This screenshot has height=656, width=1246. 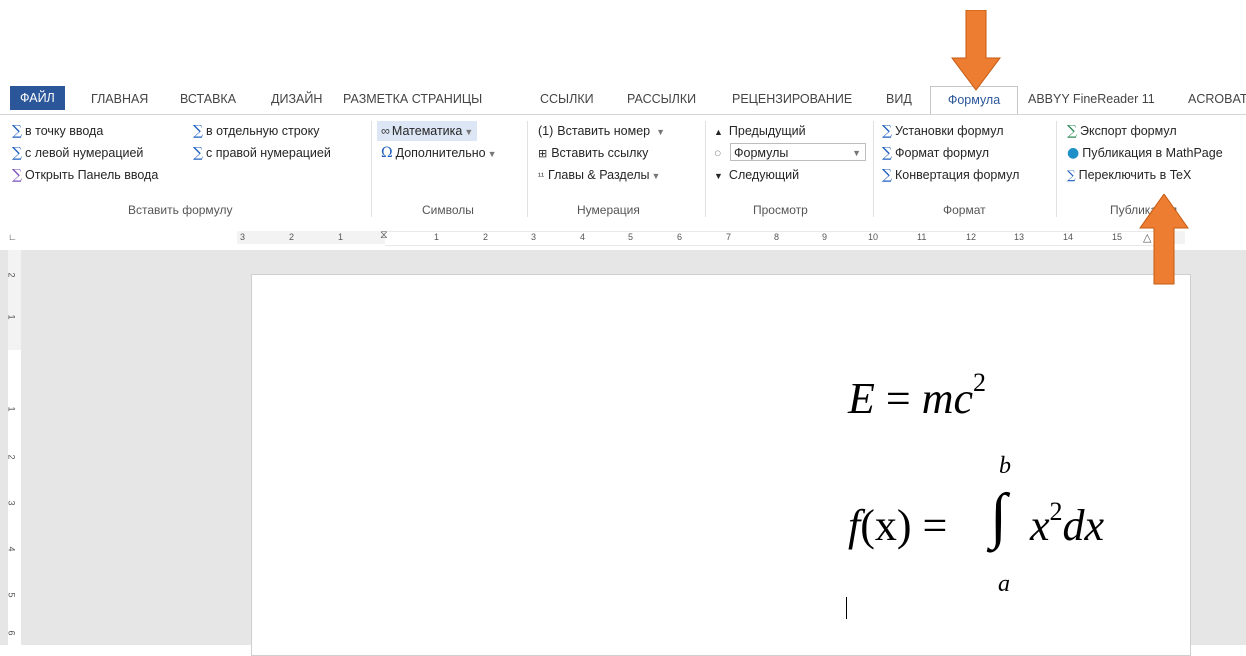 What do you see at coordinates (11, 503) in the screenshot?
I see `ruler-tick: 3` at bounding box center [11, 503].